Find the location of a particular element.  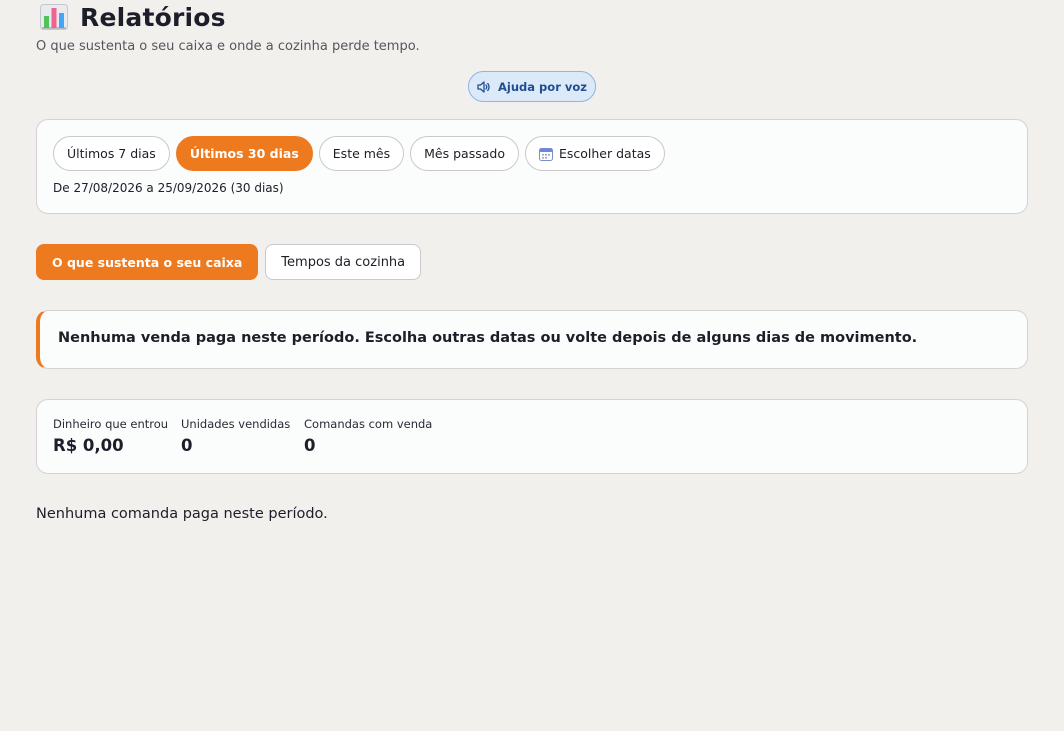

page-header: Relatórios is located at coordinates (133, 17).